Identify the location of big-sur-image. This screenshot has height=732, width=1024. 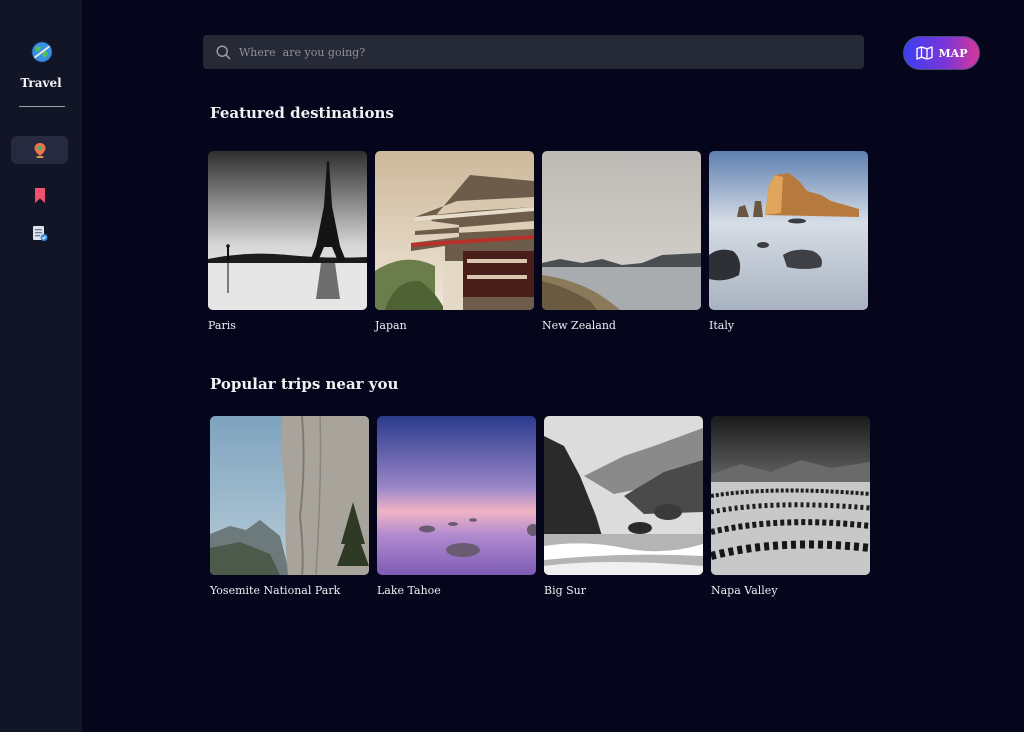
(623, 495).